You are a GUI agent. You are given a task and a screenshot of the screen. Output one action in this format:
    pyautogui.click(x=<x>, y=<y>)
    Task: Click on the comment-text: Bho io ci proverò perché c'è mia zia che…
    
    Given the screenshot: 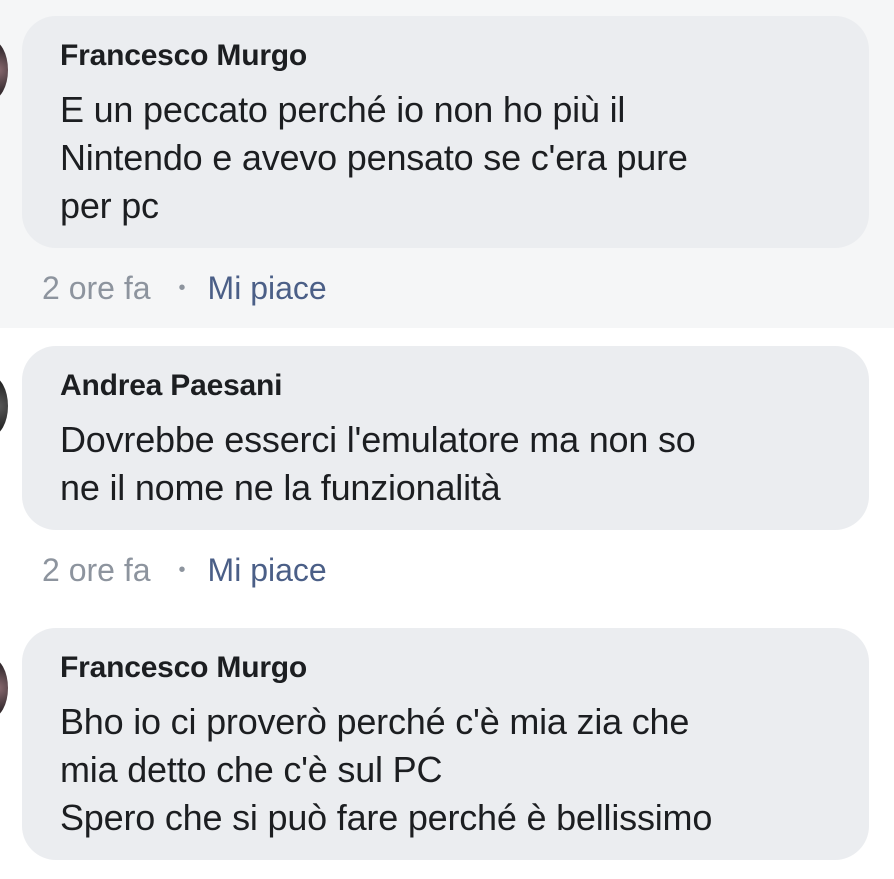 What is the action you would take?
    pyautogui.click(x=386, y=769)
    